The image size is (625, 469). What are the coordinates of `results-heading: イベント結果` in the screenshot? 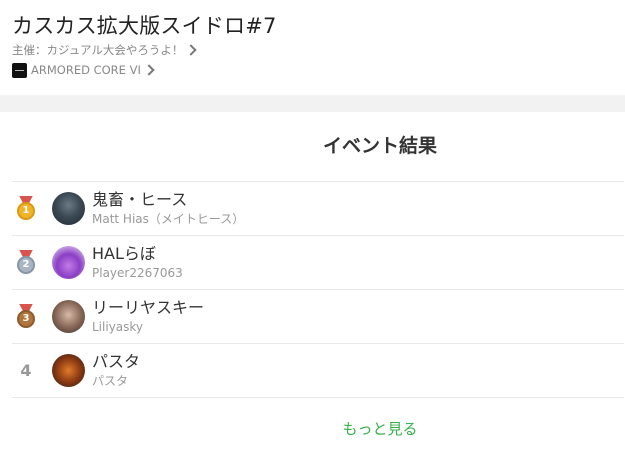 It's located at (379, 146).